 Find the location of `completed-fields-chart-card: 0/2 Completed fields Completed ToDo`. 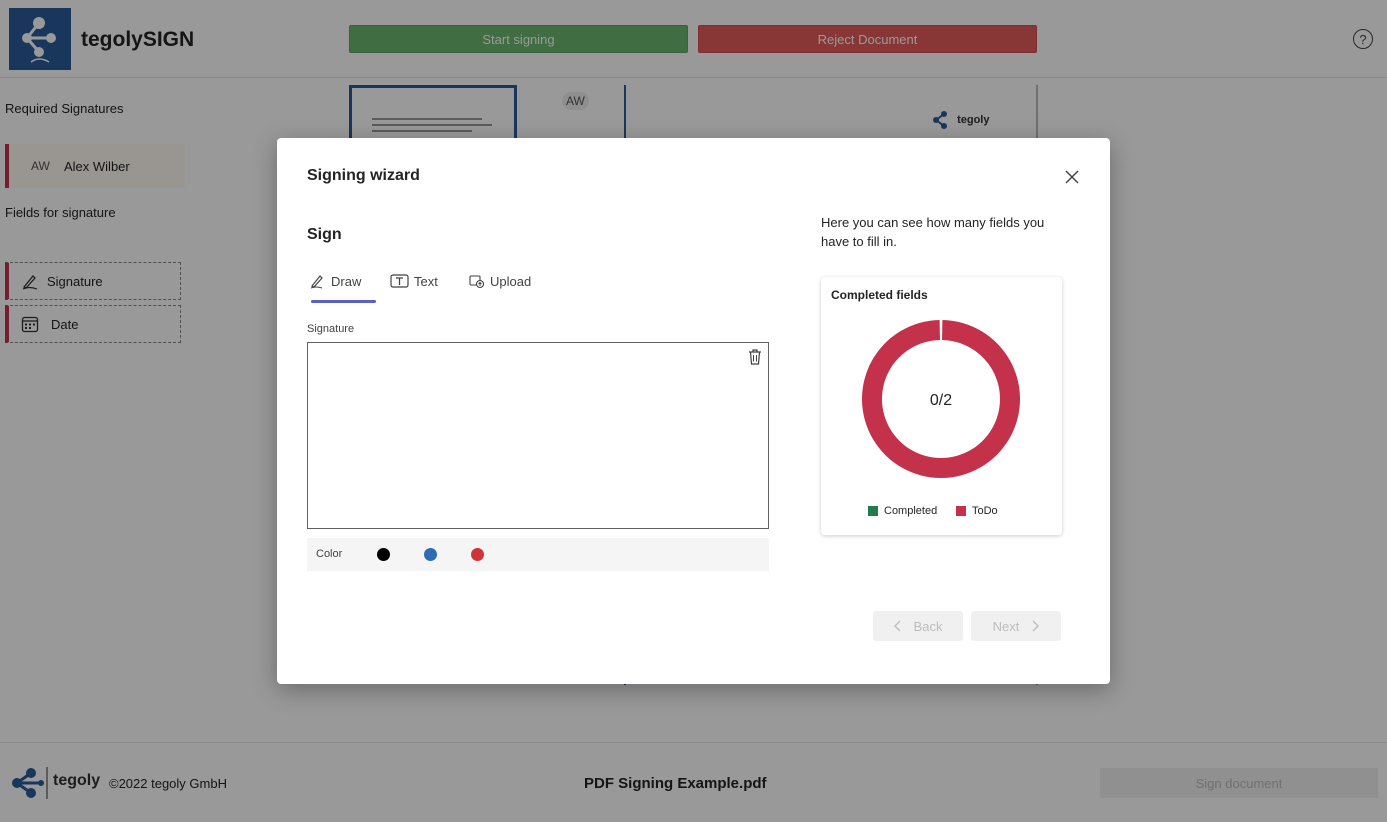

completed-fields-chart-card: 0/2 Completed fields Completed ToDo is located at coordinates (941, 406).